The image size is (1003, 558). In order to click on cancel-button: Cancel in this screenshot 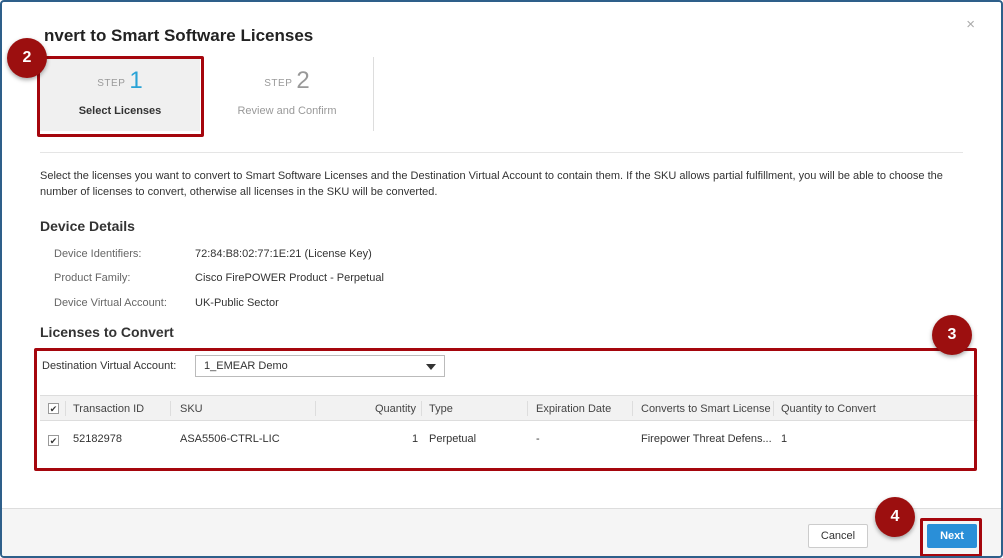, I will do `click(838, 536)`.